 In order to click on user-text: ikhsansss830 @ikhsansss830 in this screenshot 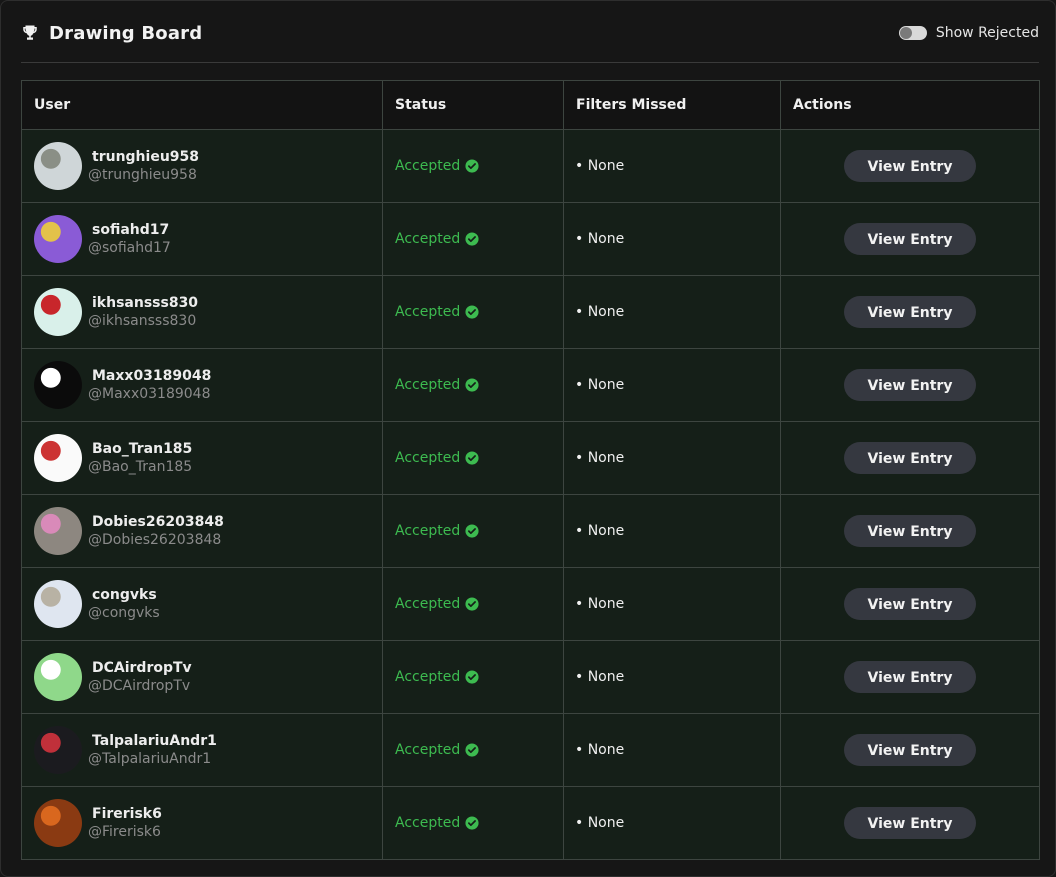, I will do `click(143, 312)`.